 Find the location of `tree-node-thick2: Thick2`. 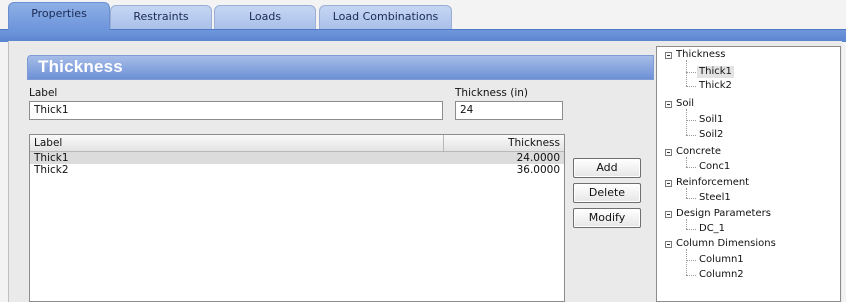

tree-node-thick2: Thick2 is located at coordinates (715, 86).